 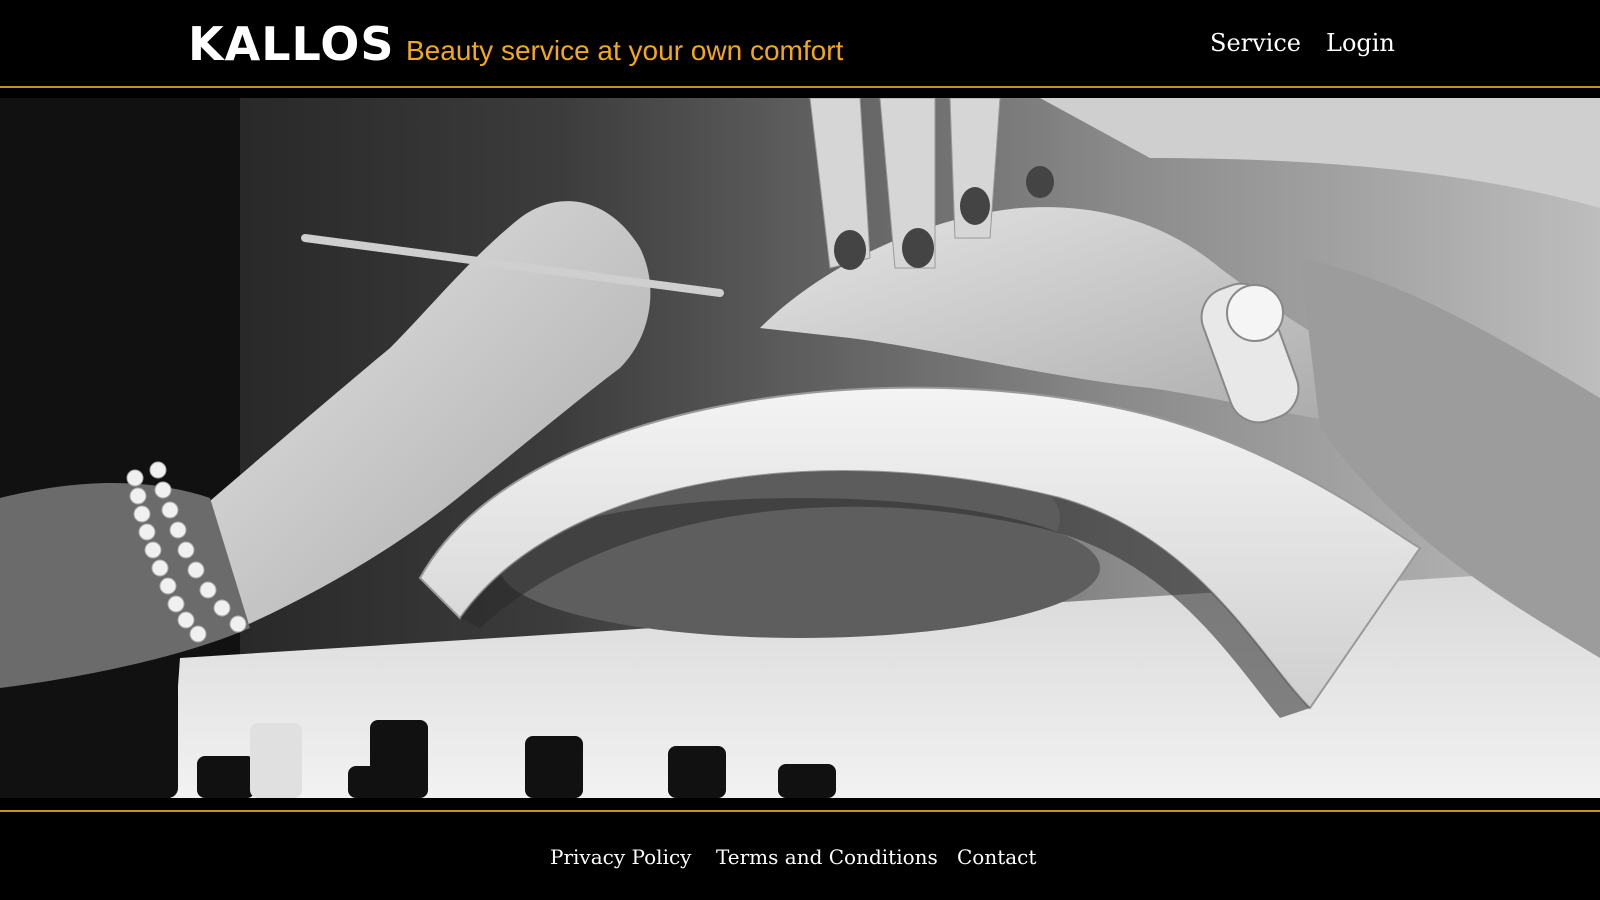 I want to click on nav-service-link: Service, so click(x=1255, y=43).